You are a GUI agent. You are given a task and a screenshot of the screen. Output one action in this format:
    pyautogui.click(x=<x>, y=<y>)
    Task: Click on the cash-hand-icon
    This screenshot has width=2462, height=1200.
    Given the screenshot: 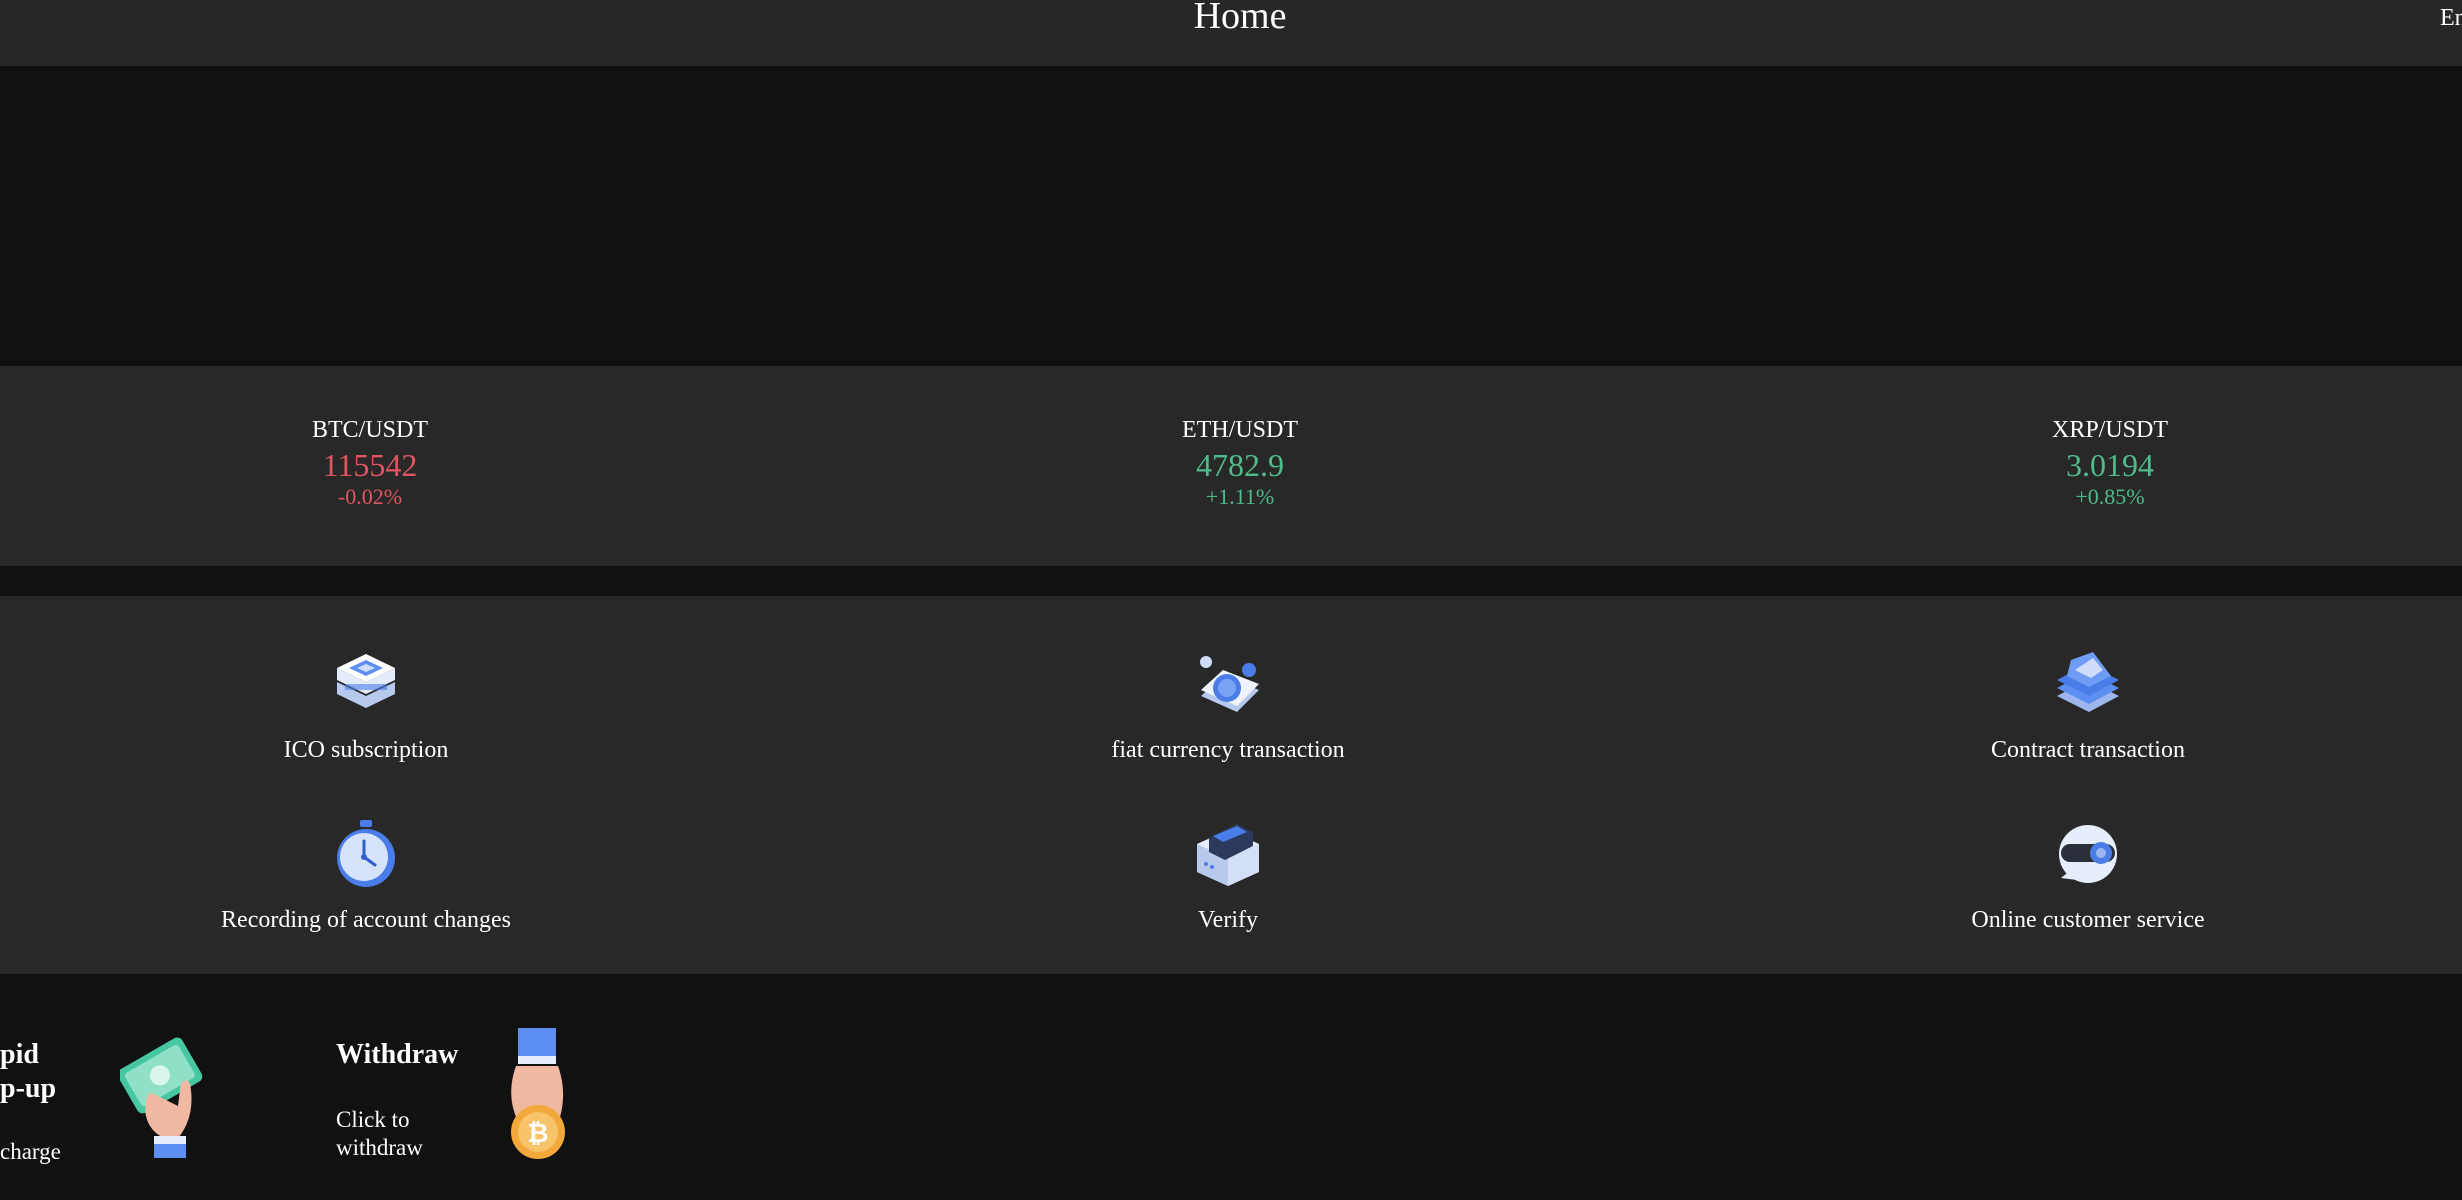 What is the action you would take?
    pyautogui.click(x=161, y=1097)
    